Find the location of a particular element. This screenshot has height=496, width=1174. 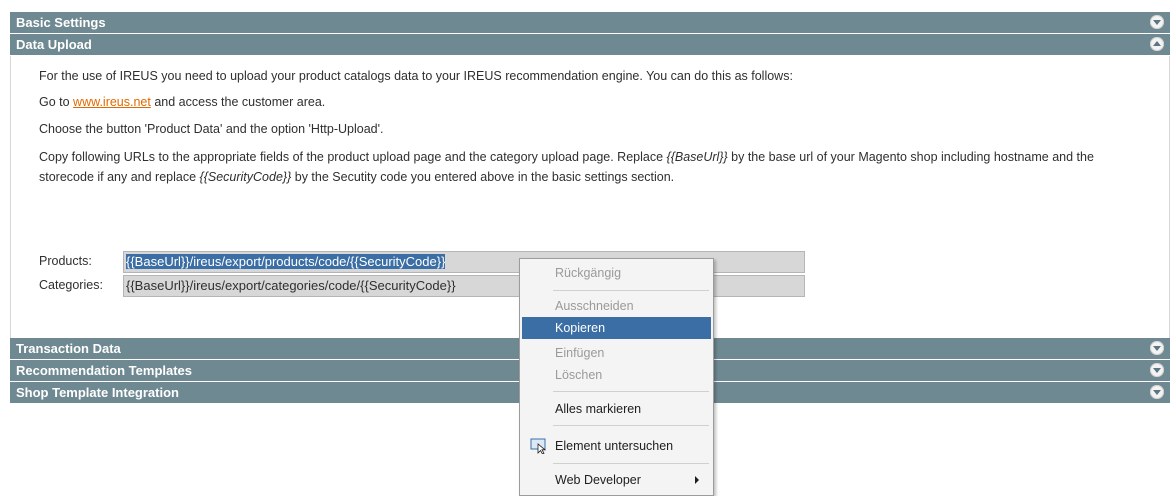

ireus-link: www.ireus.net is located at coordinates (112, 102).